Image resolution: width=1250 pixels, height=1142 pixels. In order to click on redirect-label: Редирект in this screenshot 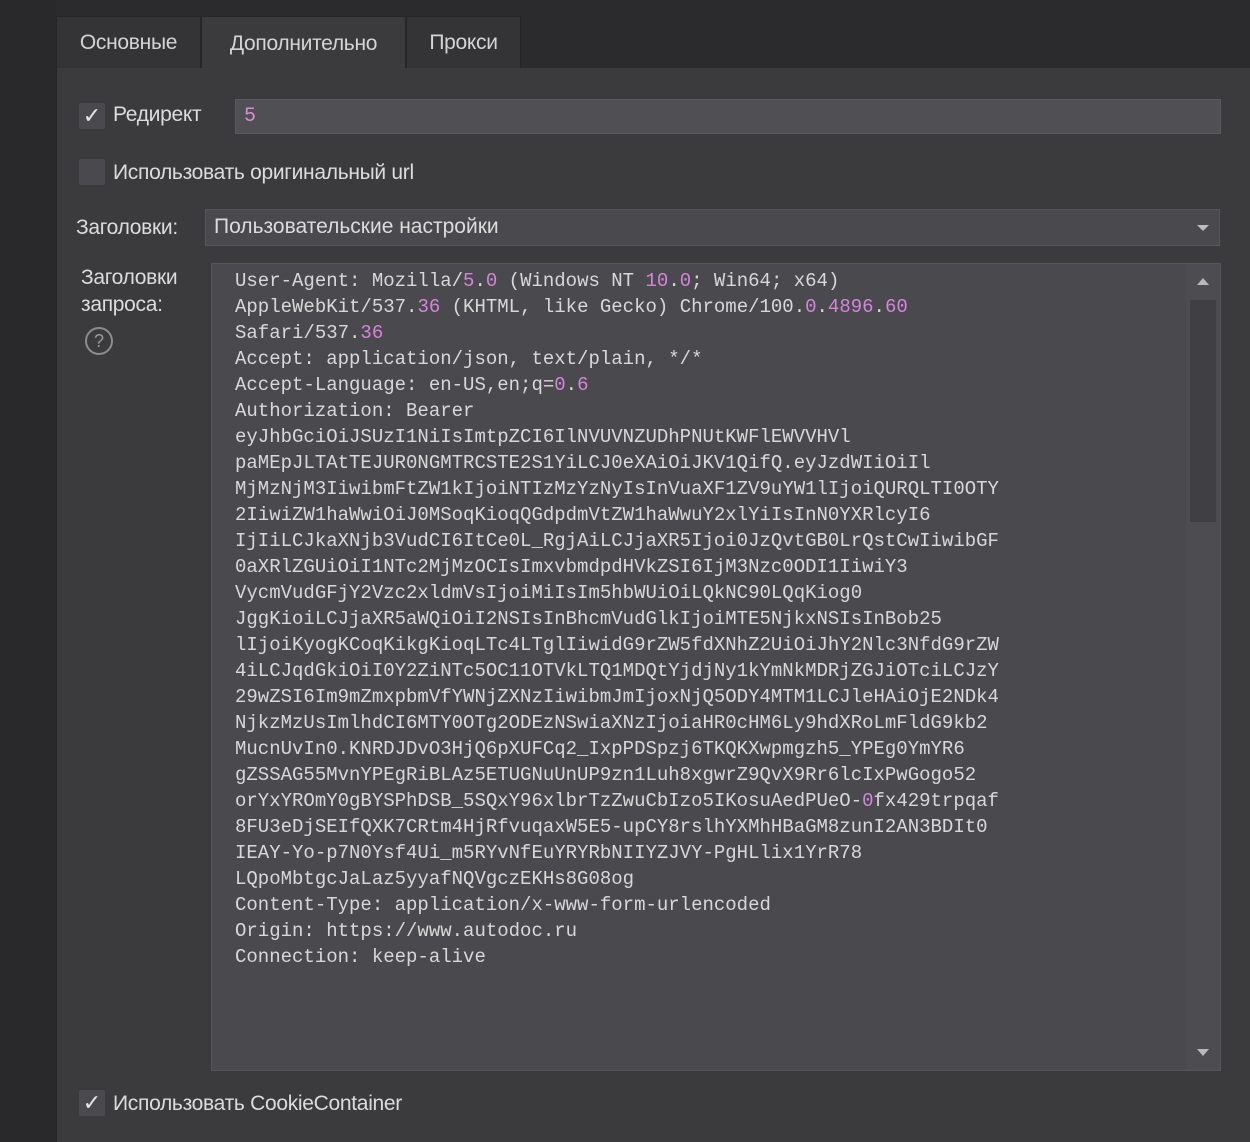, I will do `click(157, 114)`.